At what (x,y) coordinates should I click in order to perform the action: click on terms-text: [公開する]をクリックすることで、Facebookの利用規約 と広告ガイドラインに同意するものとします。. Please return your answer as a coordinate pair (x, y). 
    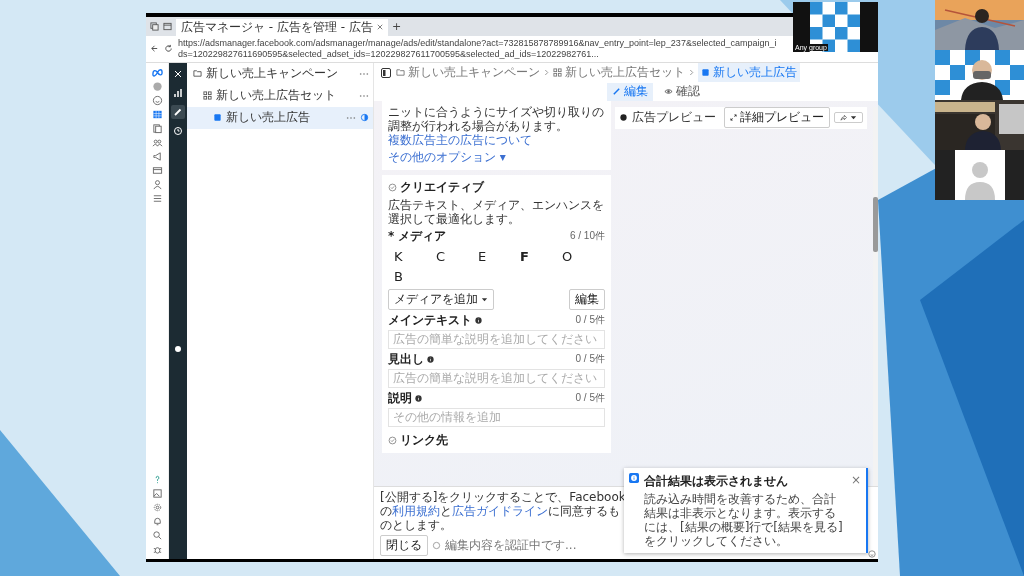
    Looking at the image, I should click on (503, 510).